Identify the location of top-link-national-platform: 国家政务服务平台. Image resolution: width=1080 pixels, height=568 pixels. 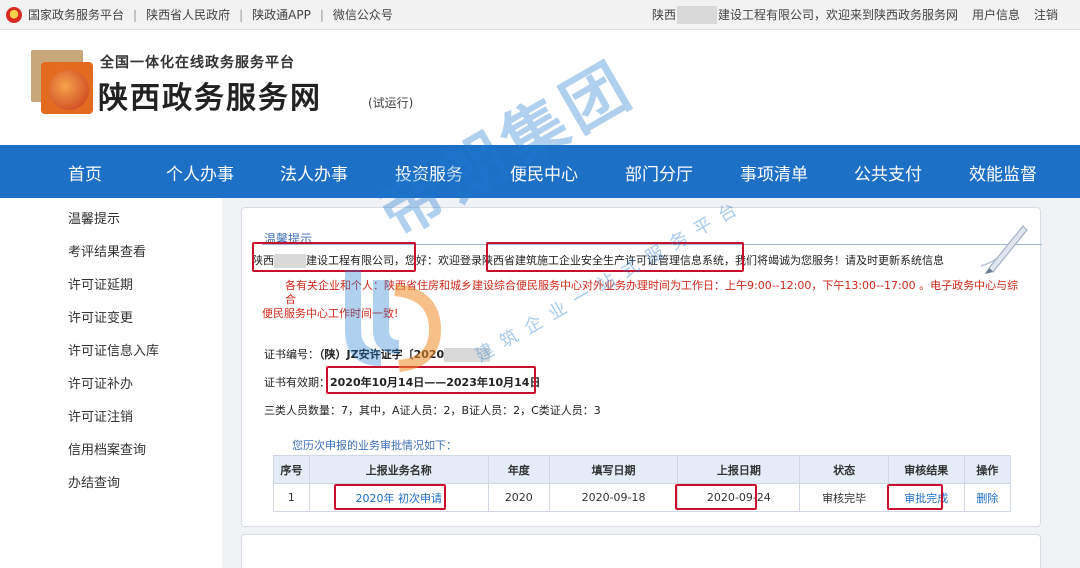
(76, 14).